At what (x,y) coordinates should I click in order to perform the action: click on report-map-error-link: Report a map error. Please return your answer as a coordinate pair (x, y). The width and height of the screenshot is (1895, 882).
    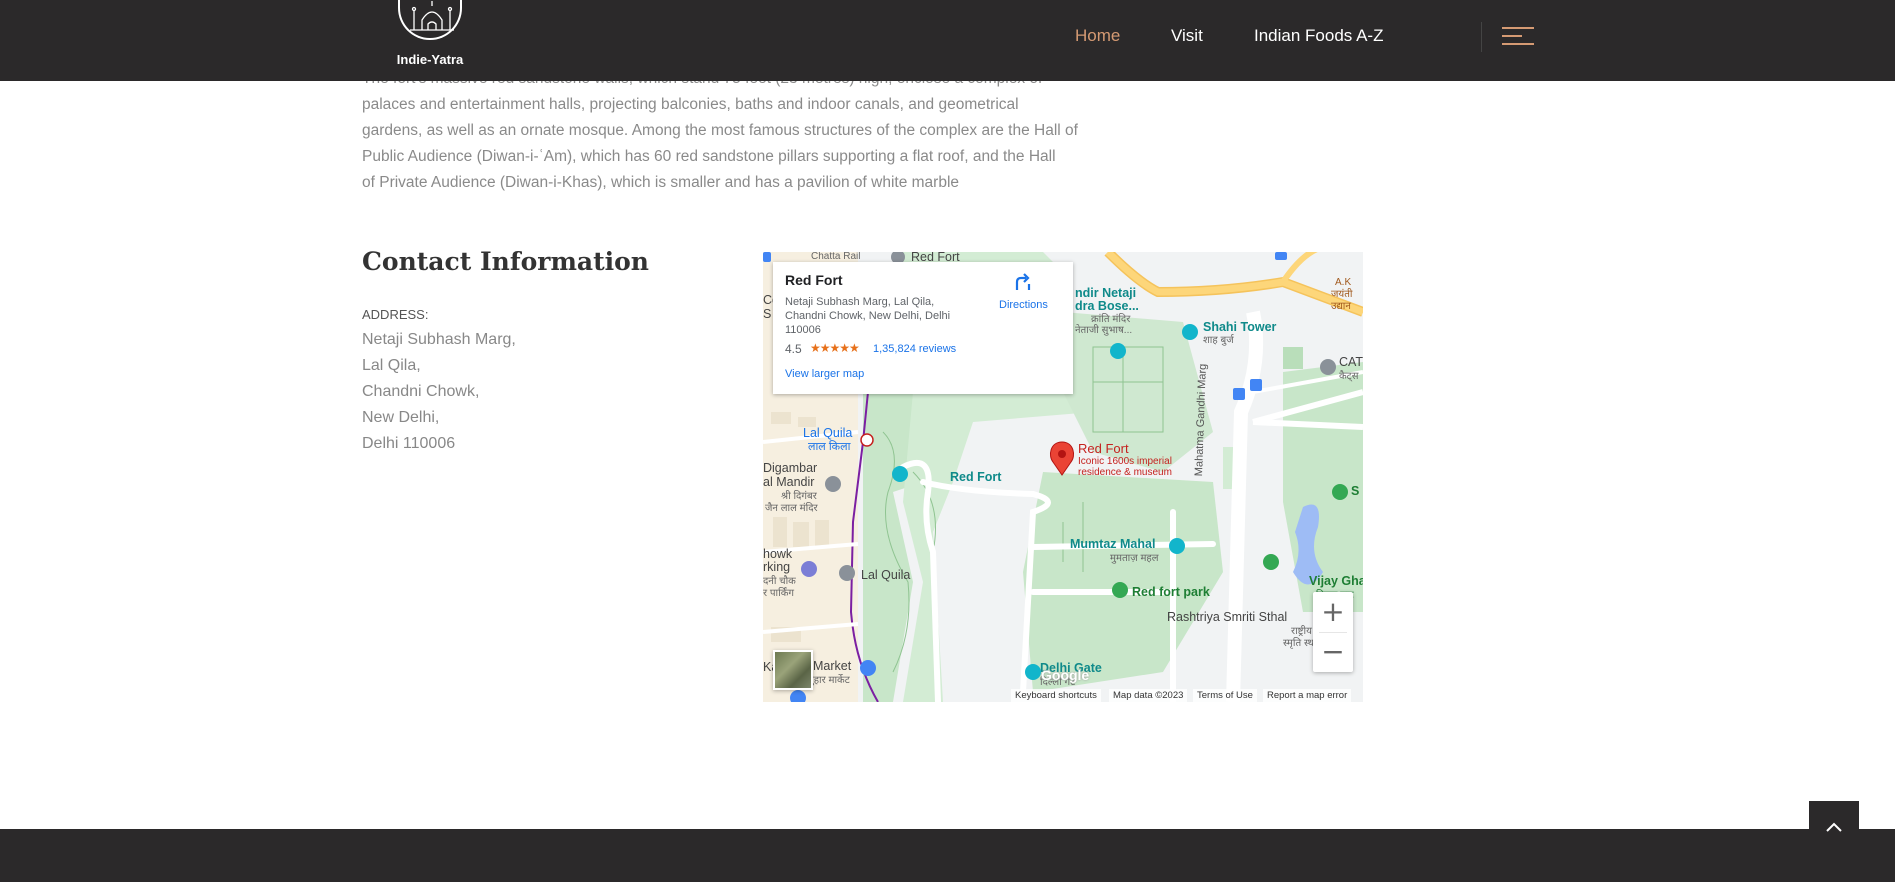
    Looking at the image, I should click on (1307, 695).